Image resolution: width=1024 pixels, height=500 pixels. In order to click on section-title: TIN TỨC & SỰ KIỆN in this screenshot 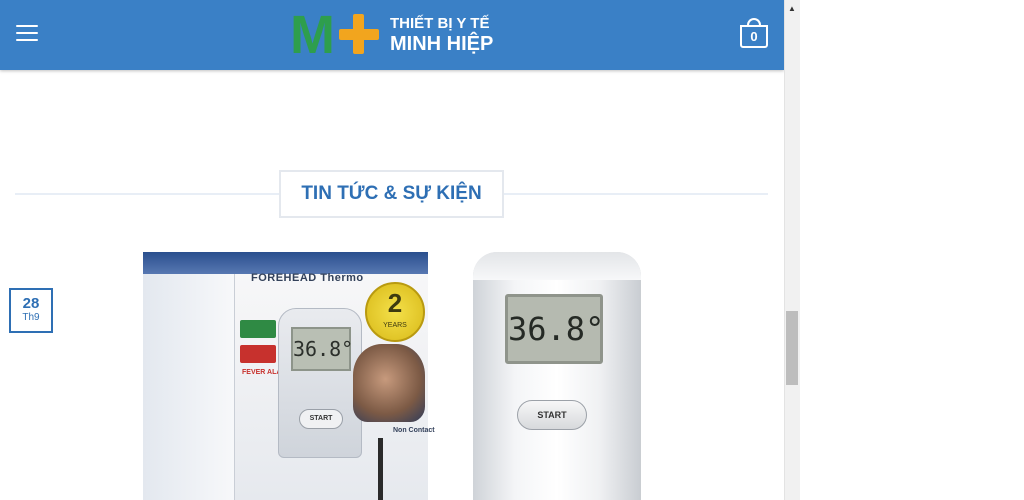, I will do `click(391, 194)`.